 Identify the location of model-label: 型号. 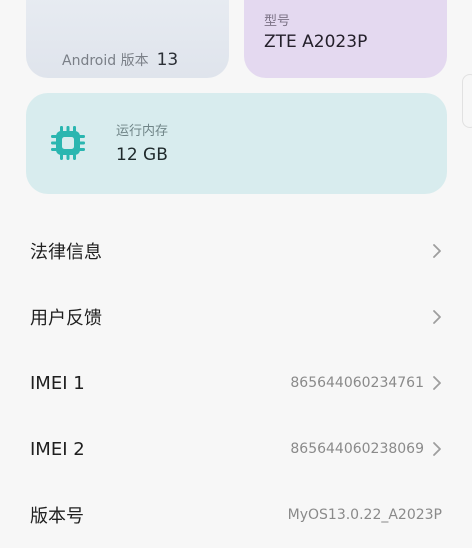
(277, 21).